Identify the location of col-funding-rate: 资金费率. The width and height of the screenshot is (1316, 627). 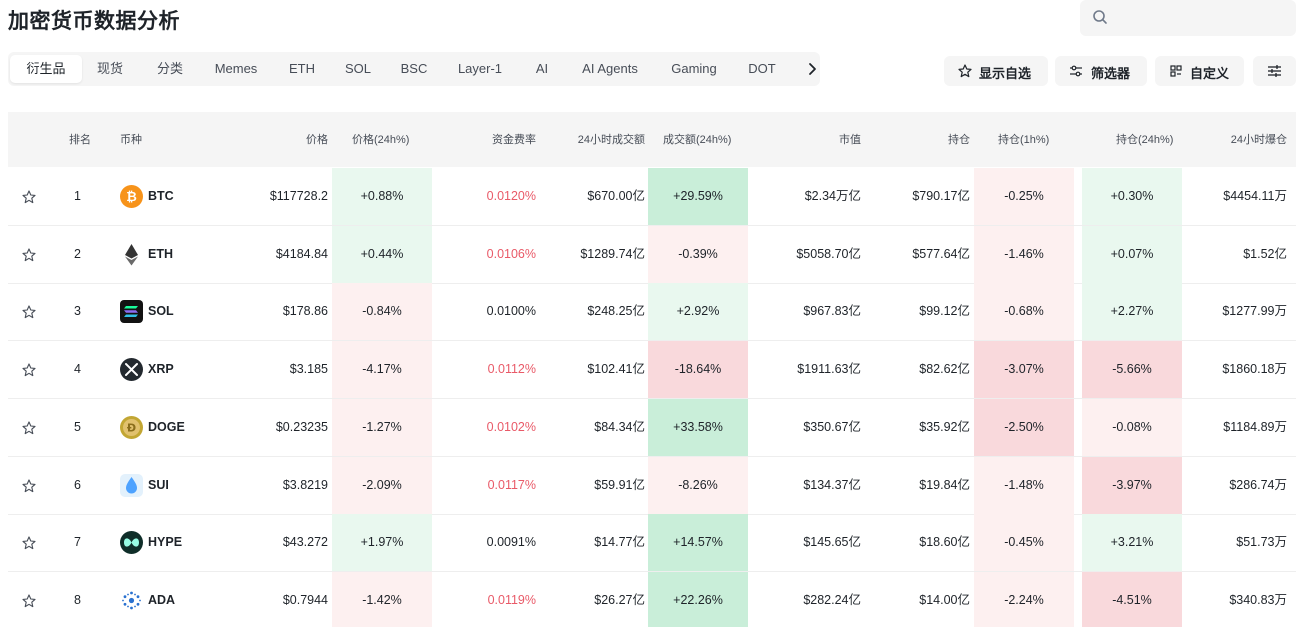
(514, 139).